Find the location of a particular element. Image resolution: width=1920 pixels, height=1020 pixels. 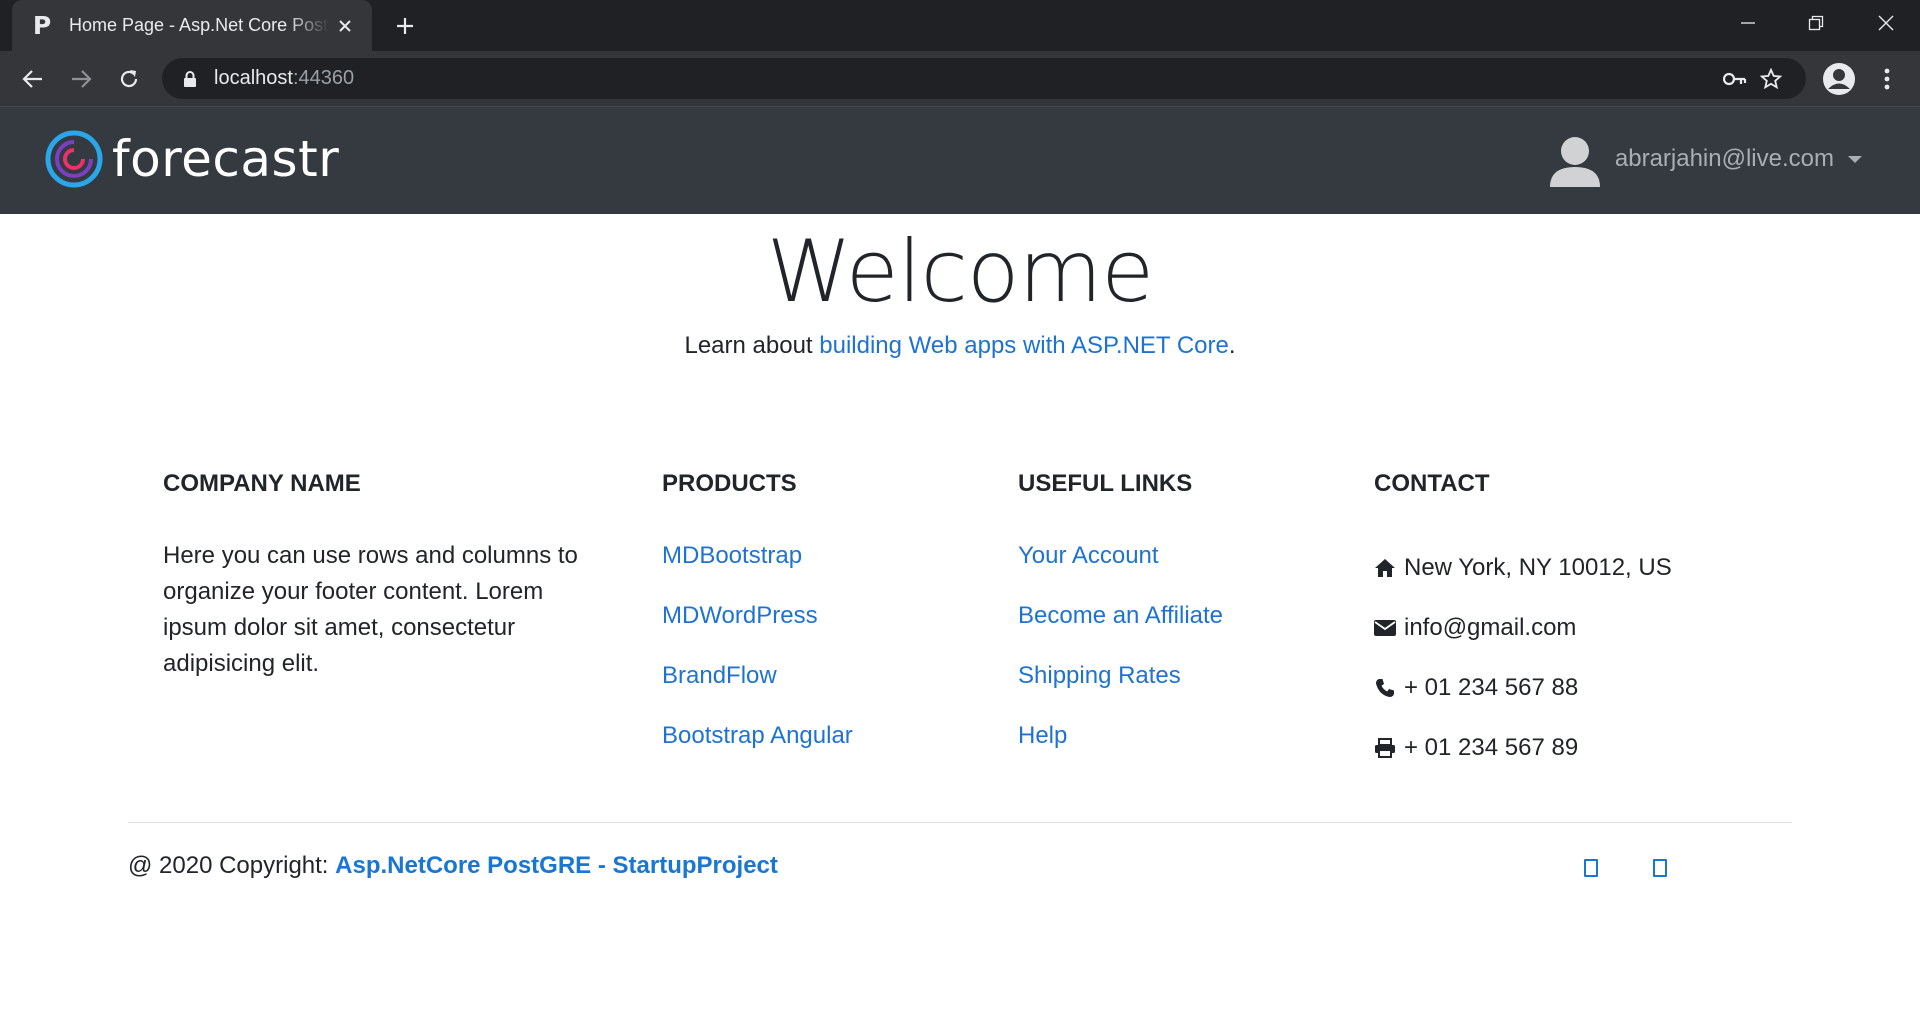

plus-icon is located at coordinates (405, 26).